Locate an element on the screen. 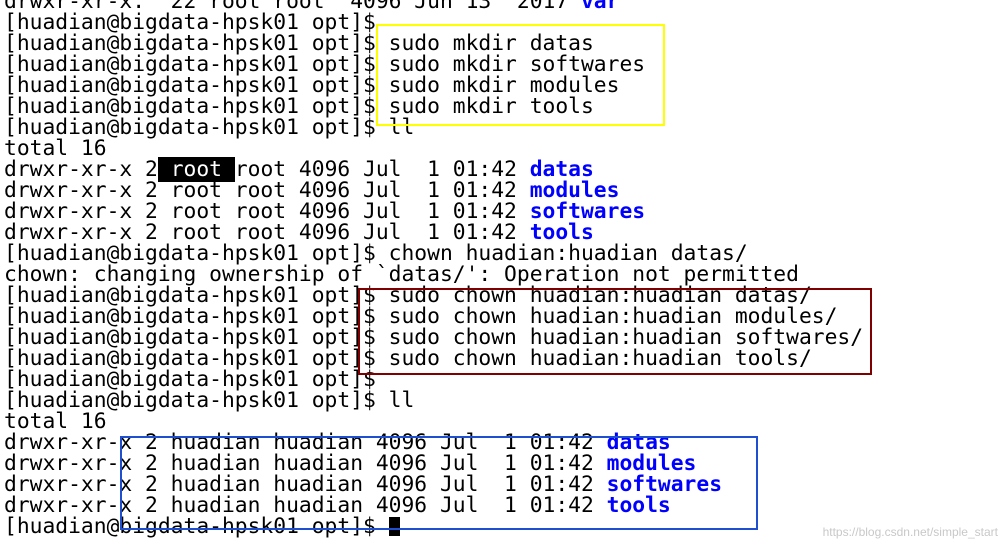 The width and height of the screenshot is (1008, 551). watermark: https://blog.csdn.net/simple_start is located at coordinates (910, 532).